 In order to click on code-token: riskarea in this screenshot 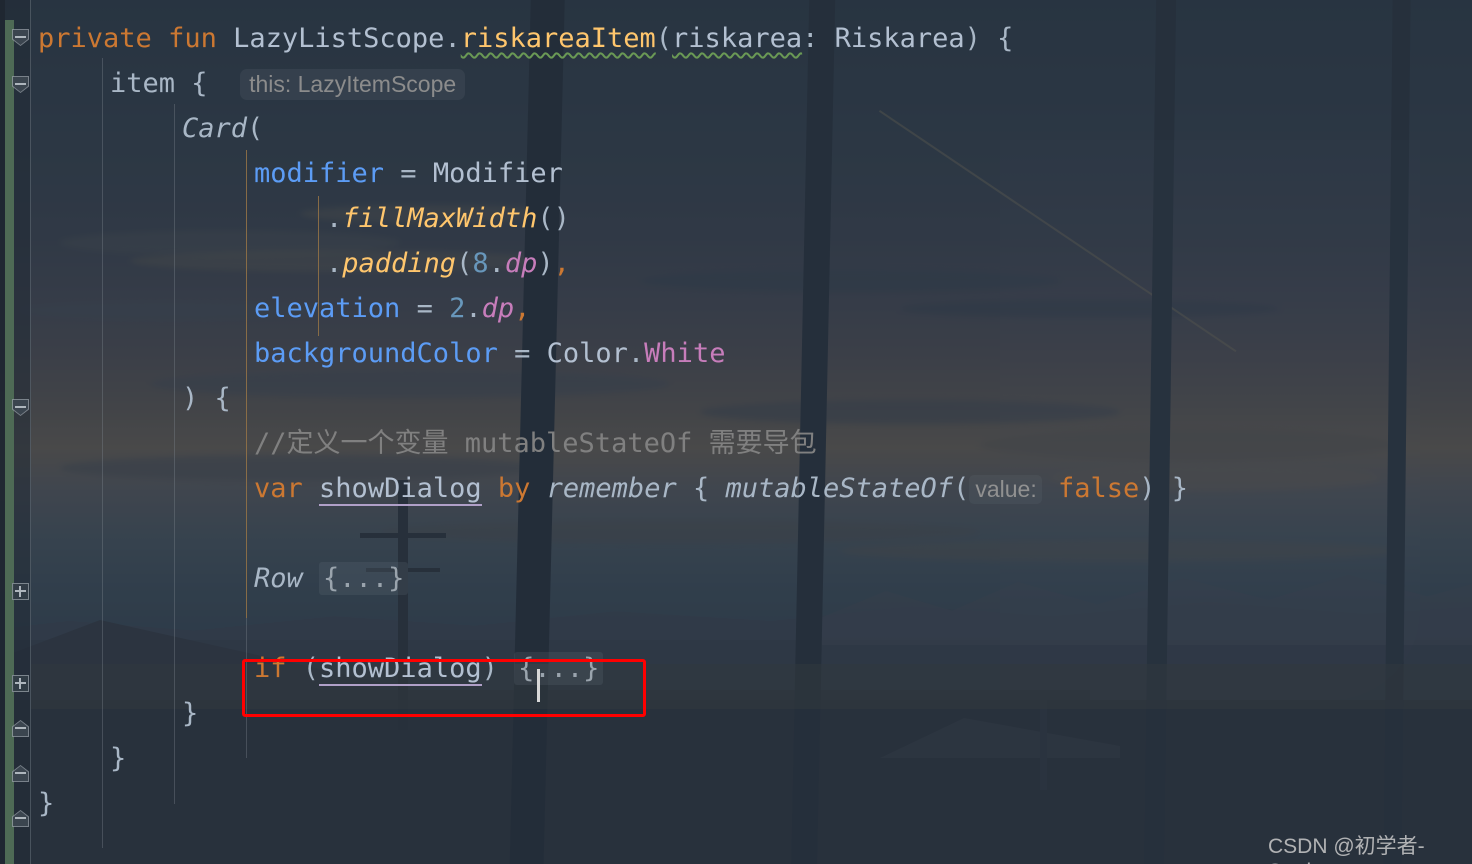, I will do `click(737, 38)`.